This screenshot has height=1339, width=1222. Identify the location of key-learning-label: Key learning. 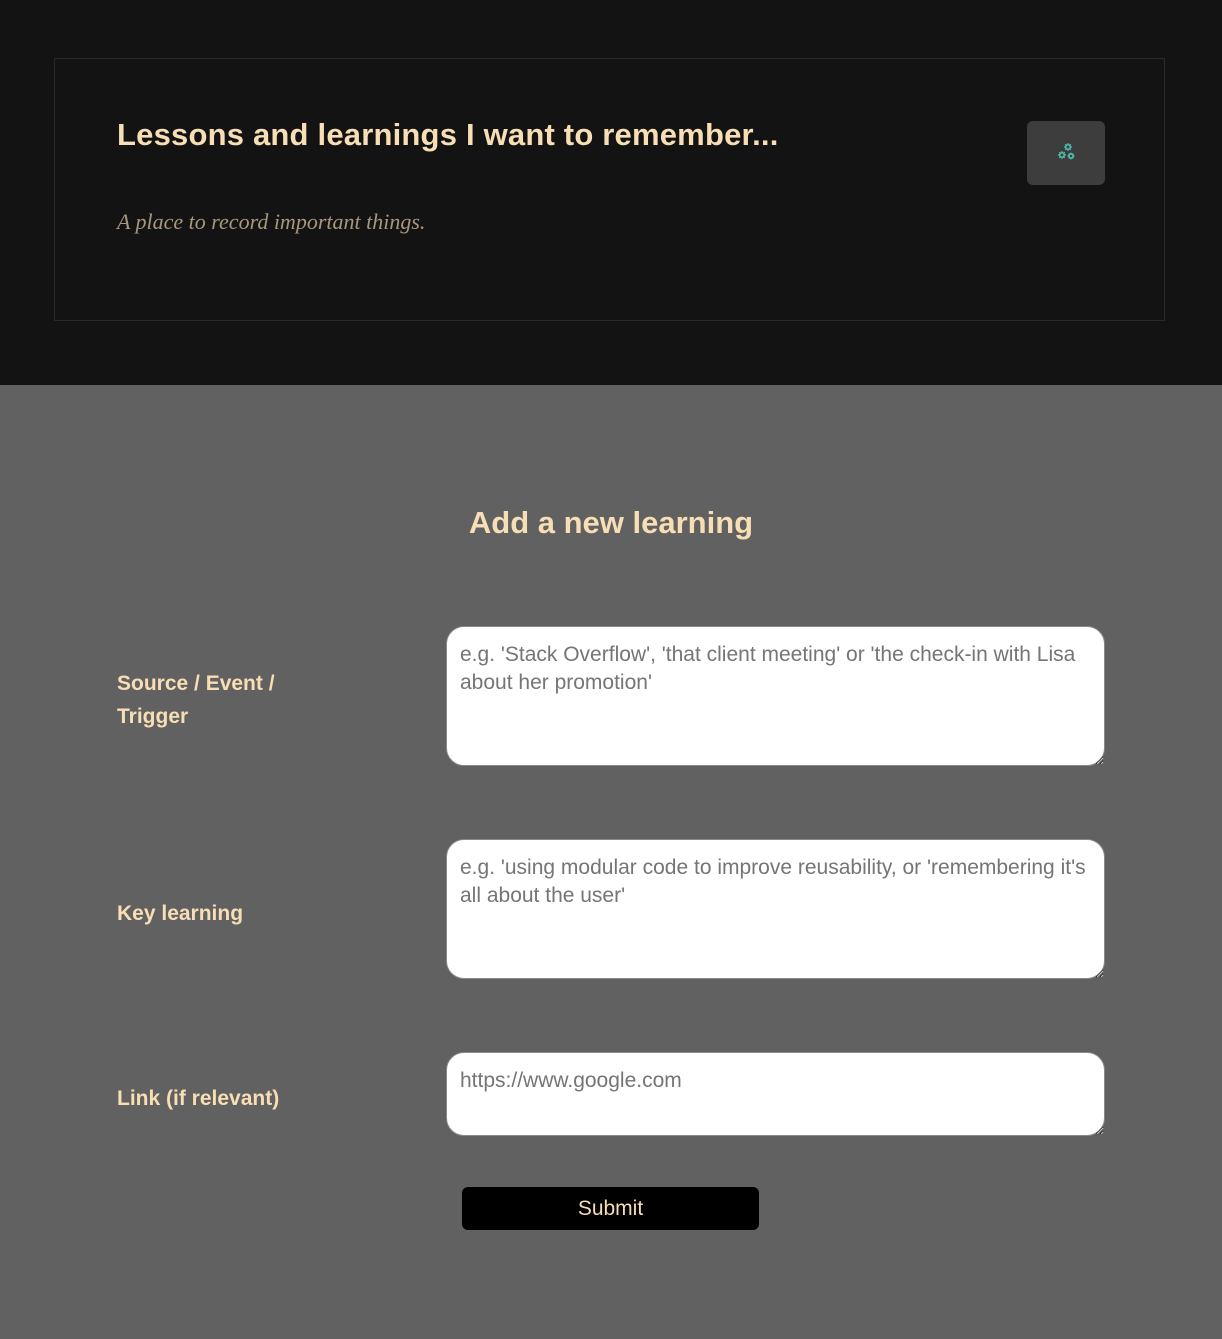
(180, 913).